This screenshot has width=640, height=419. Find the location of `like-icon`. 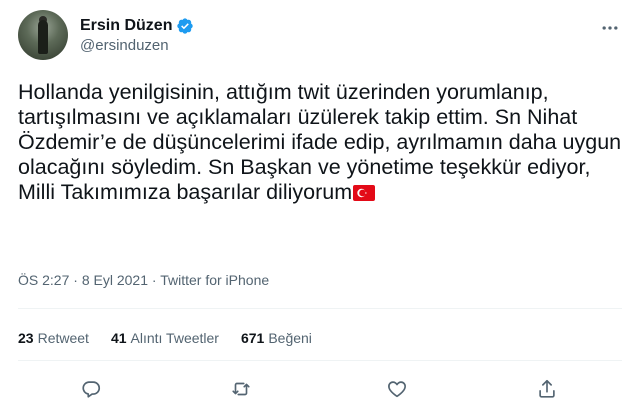

like-icon is located at coordinates (397, 389).